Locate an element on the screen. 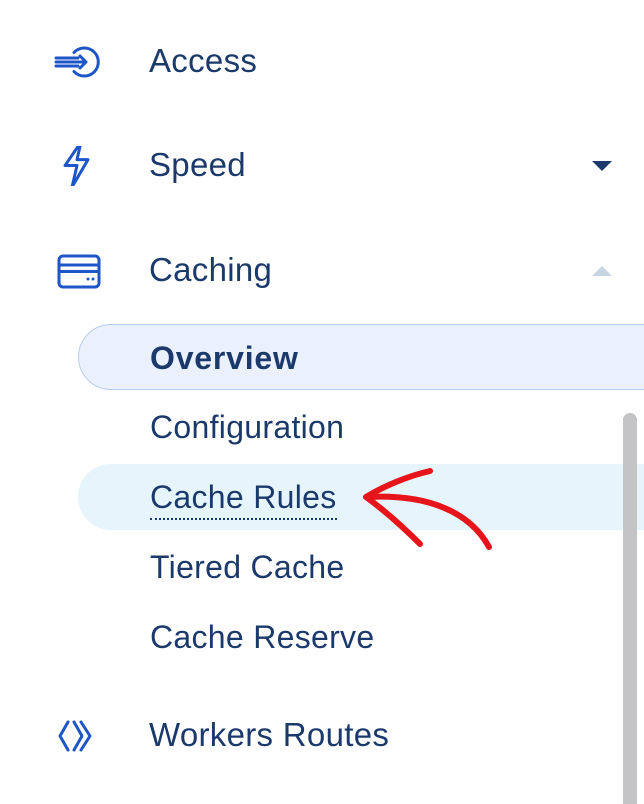 This screenshot has width=644, height=804. workers-routes-icon is located at coordinates (77, 736).